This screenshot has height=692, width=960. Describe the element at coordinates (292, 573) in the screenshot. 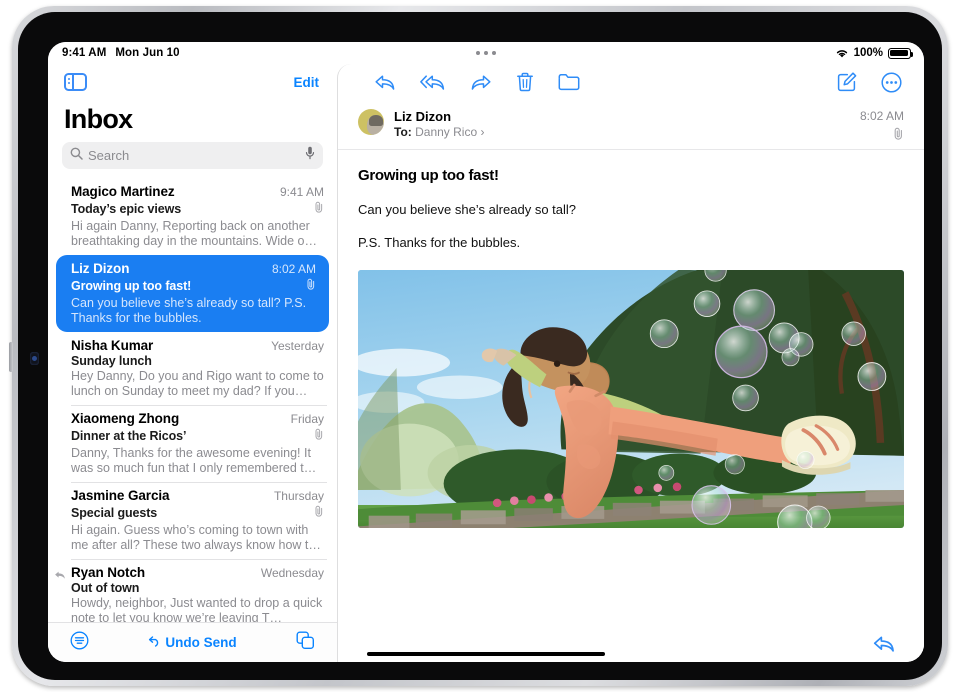

I see `message-time: Wednesday` at that location.